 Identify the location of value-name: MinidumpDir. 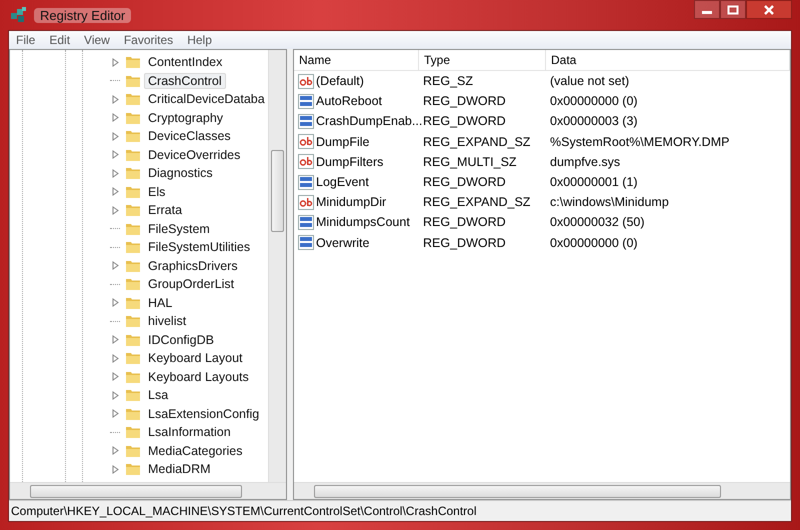
(351, 202).